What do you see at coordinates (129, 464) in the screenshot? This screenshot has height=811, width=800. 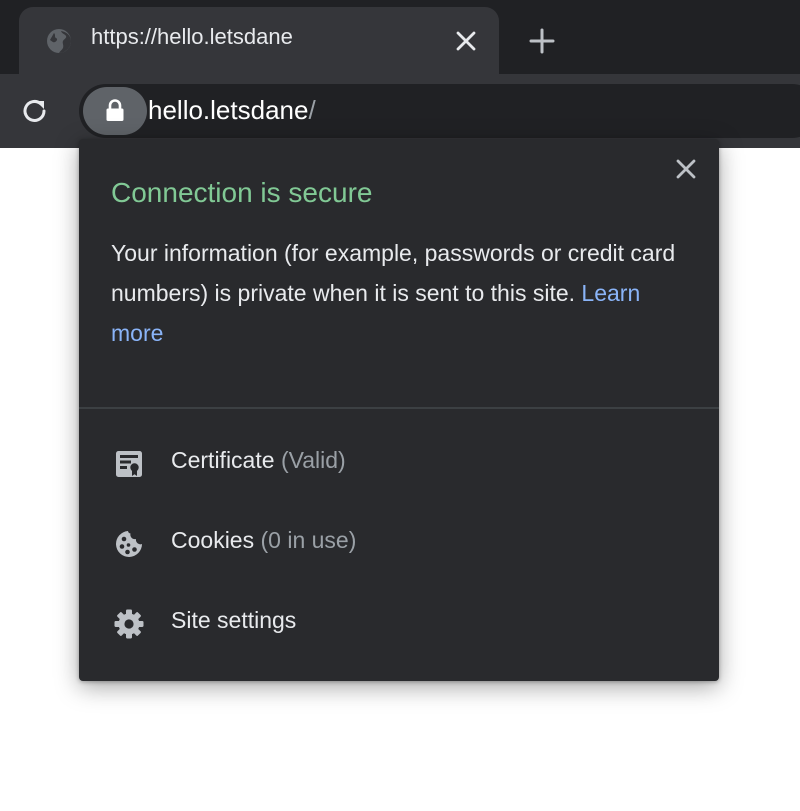 I see `certificate-icon` at bounding box center [129, 464].